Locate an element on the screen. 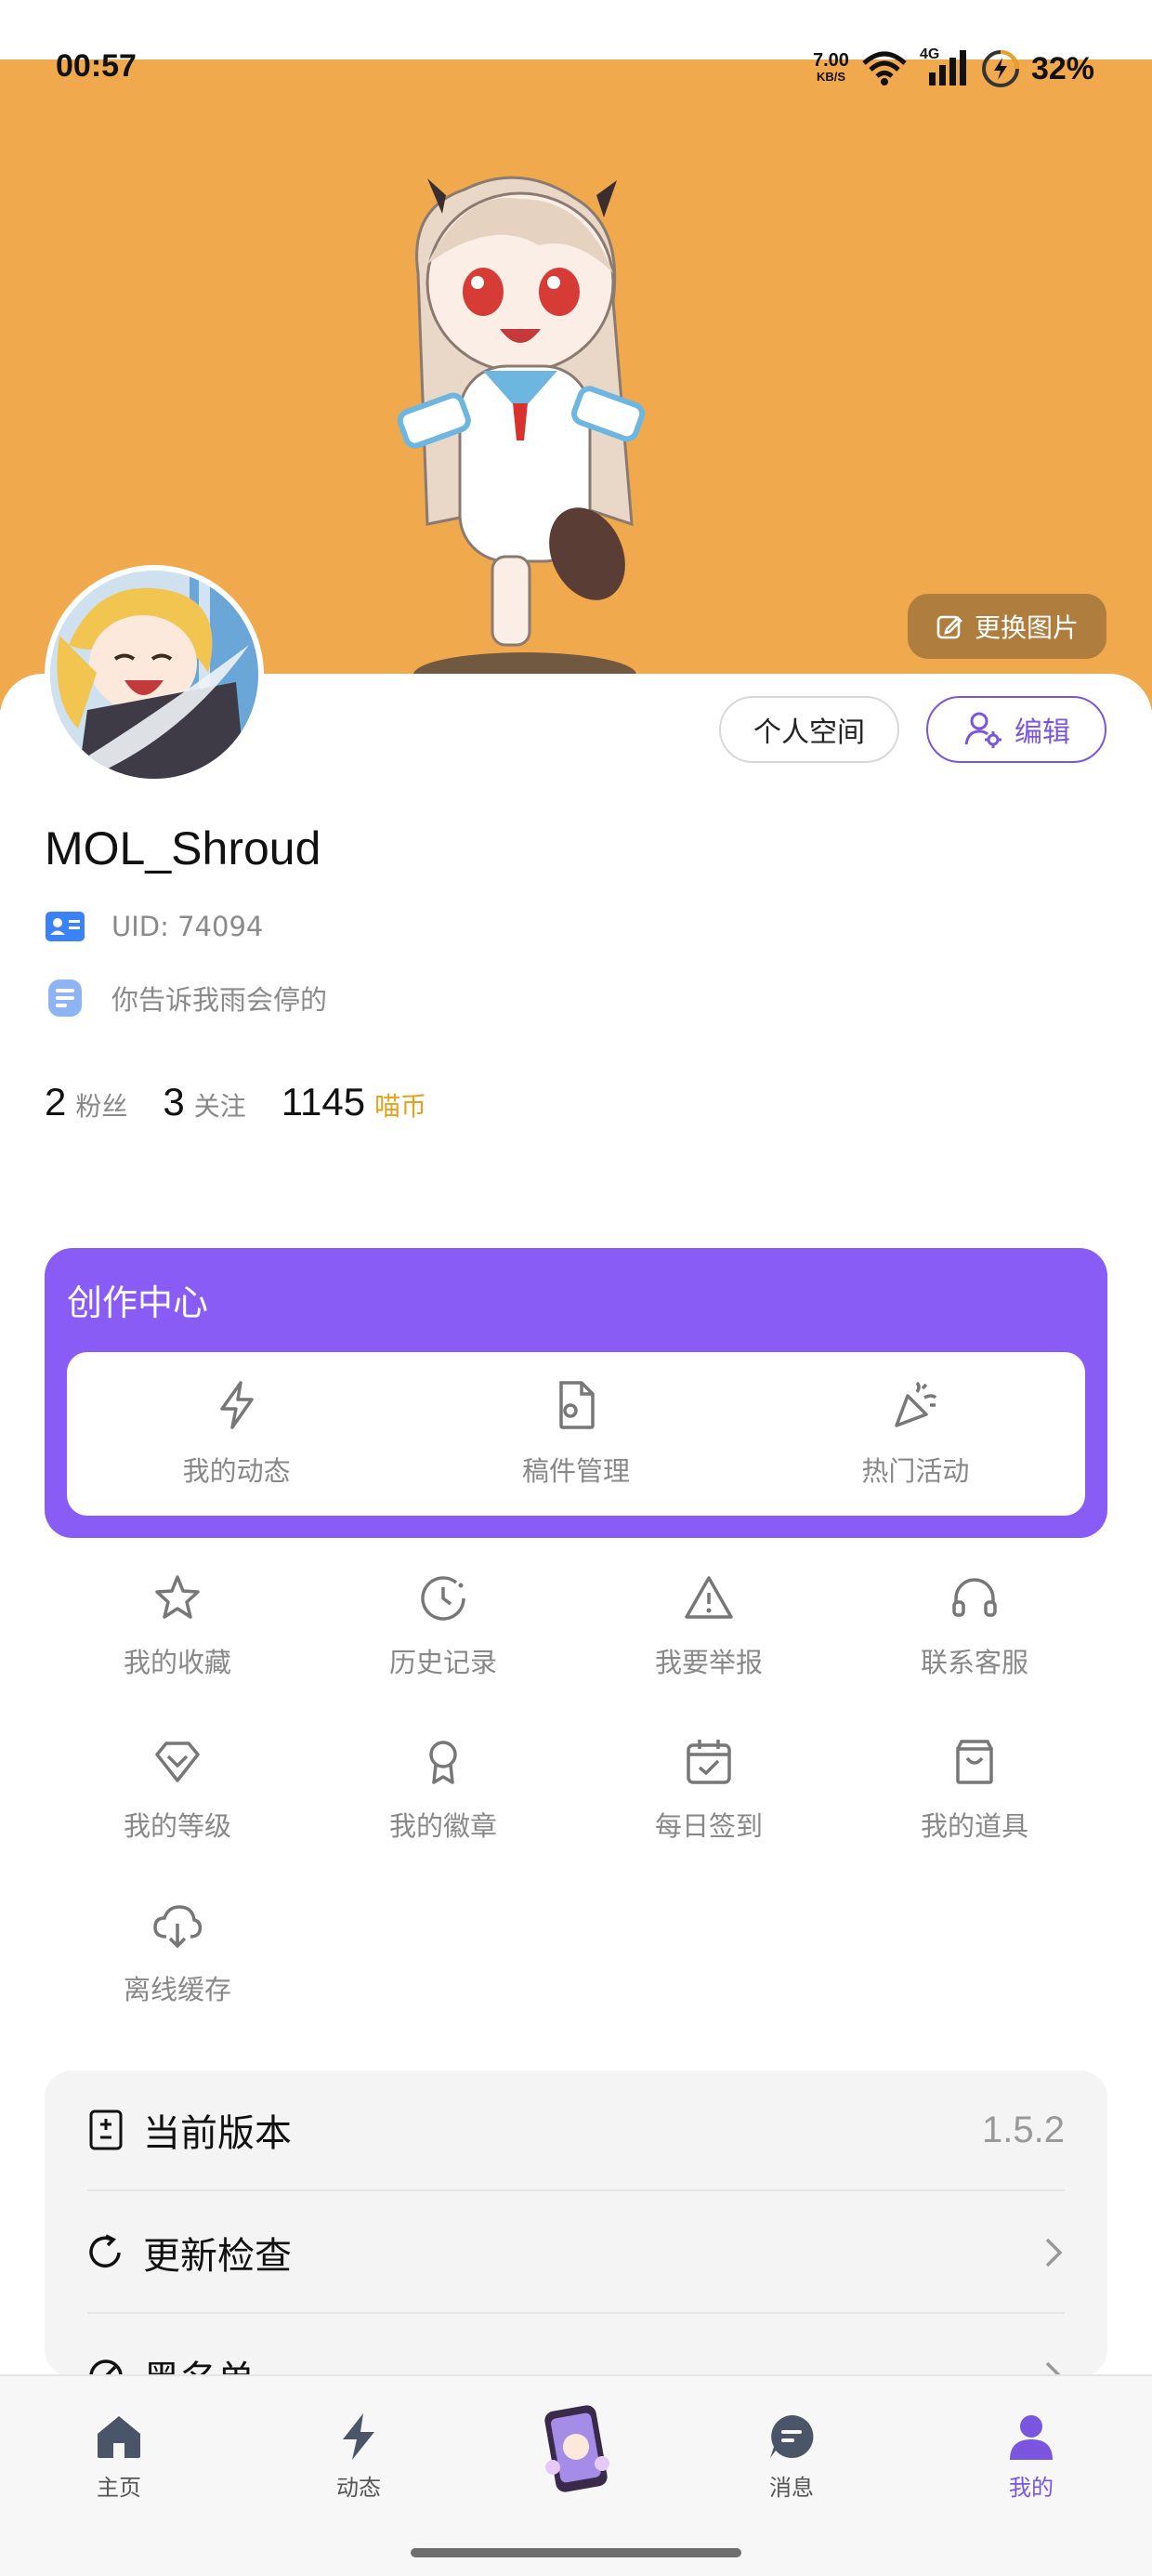 The height and width of the screenshot is (2576, 1152). center-mascot-button is located at coordinates (576, 2448).